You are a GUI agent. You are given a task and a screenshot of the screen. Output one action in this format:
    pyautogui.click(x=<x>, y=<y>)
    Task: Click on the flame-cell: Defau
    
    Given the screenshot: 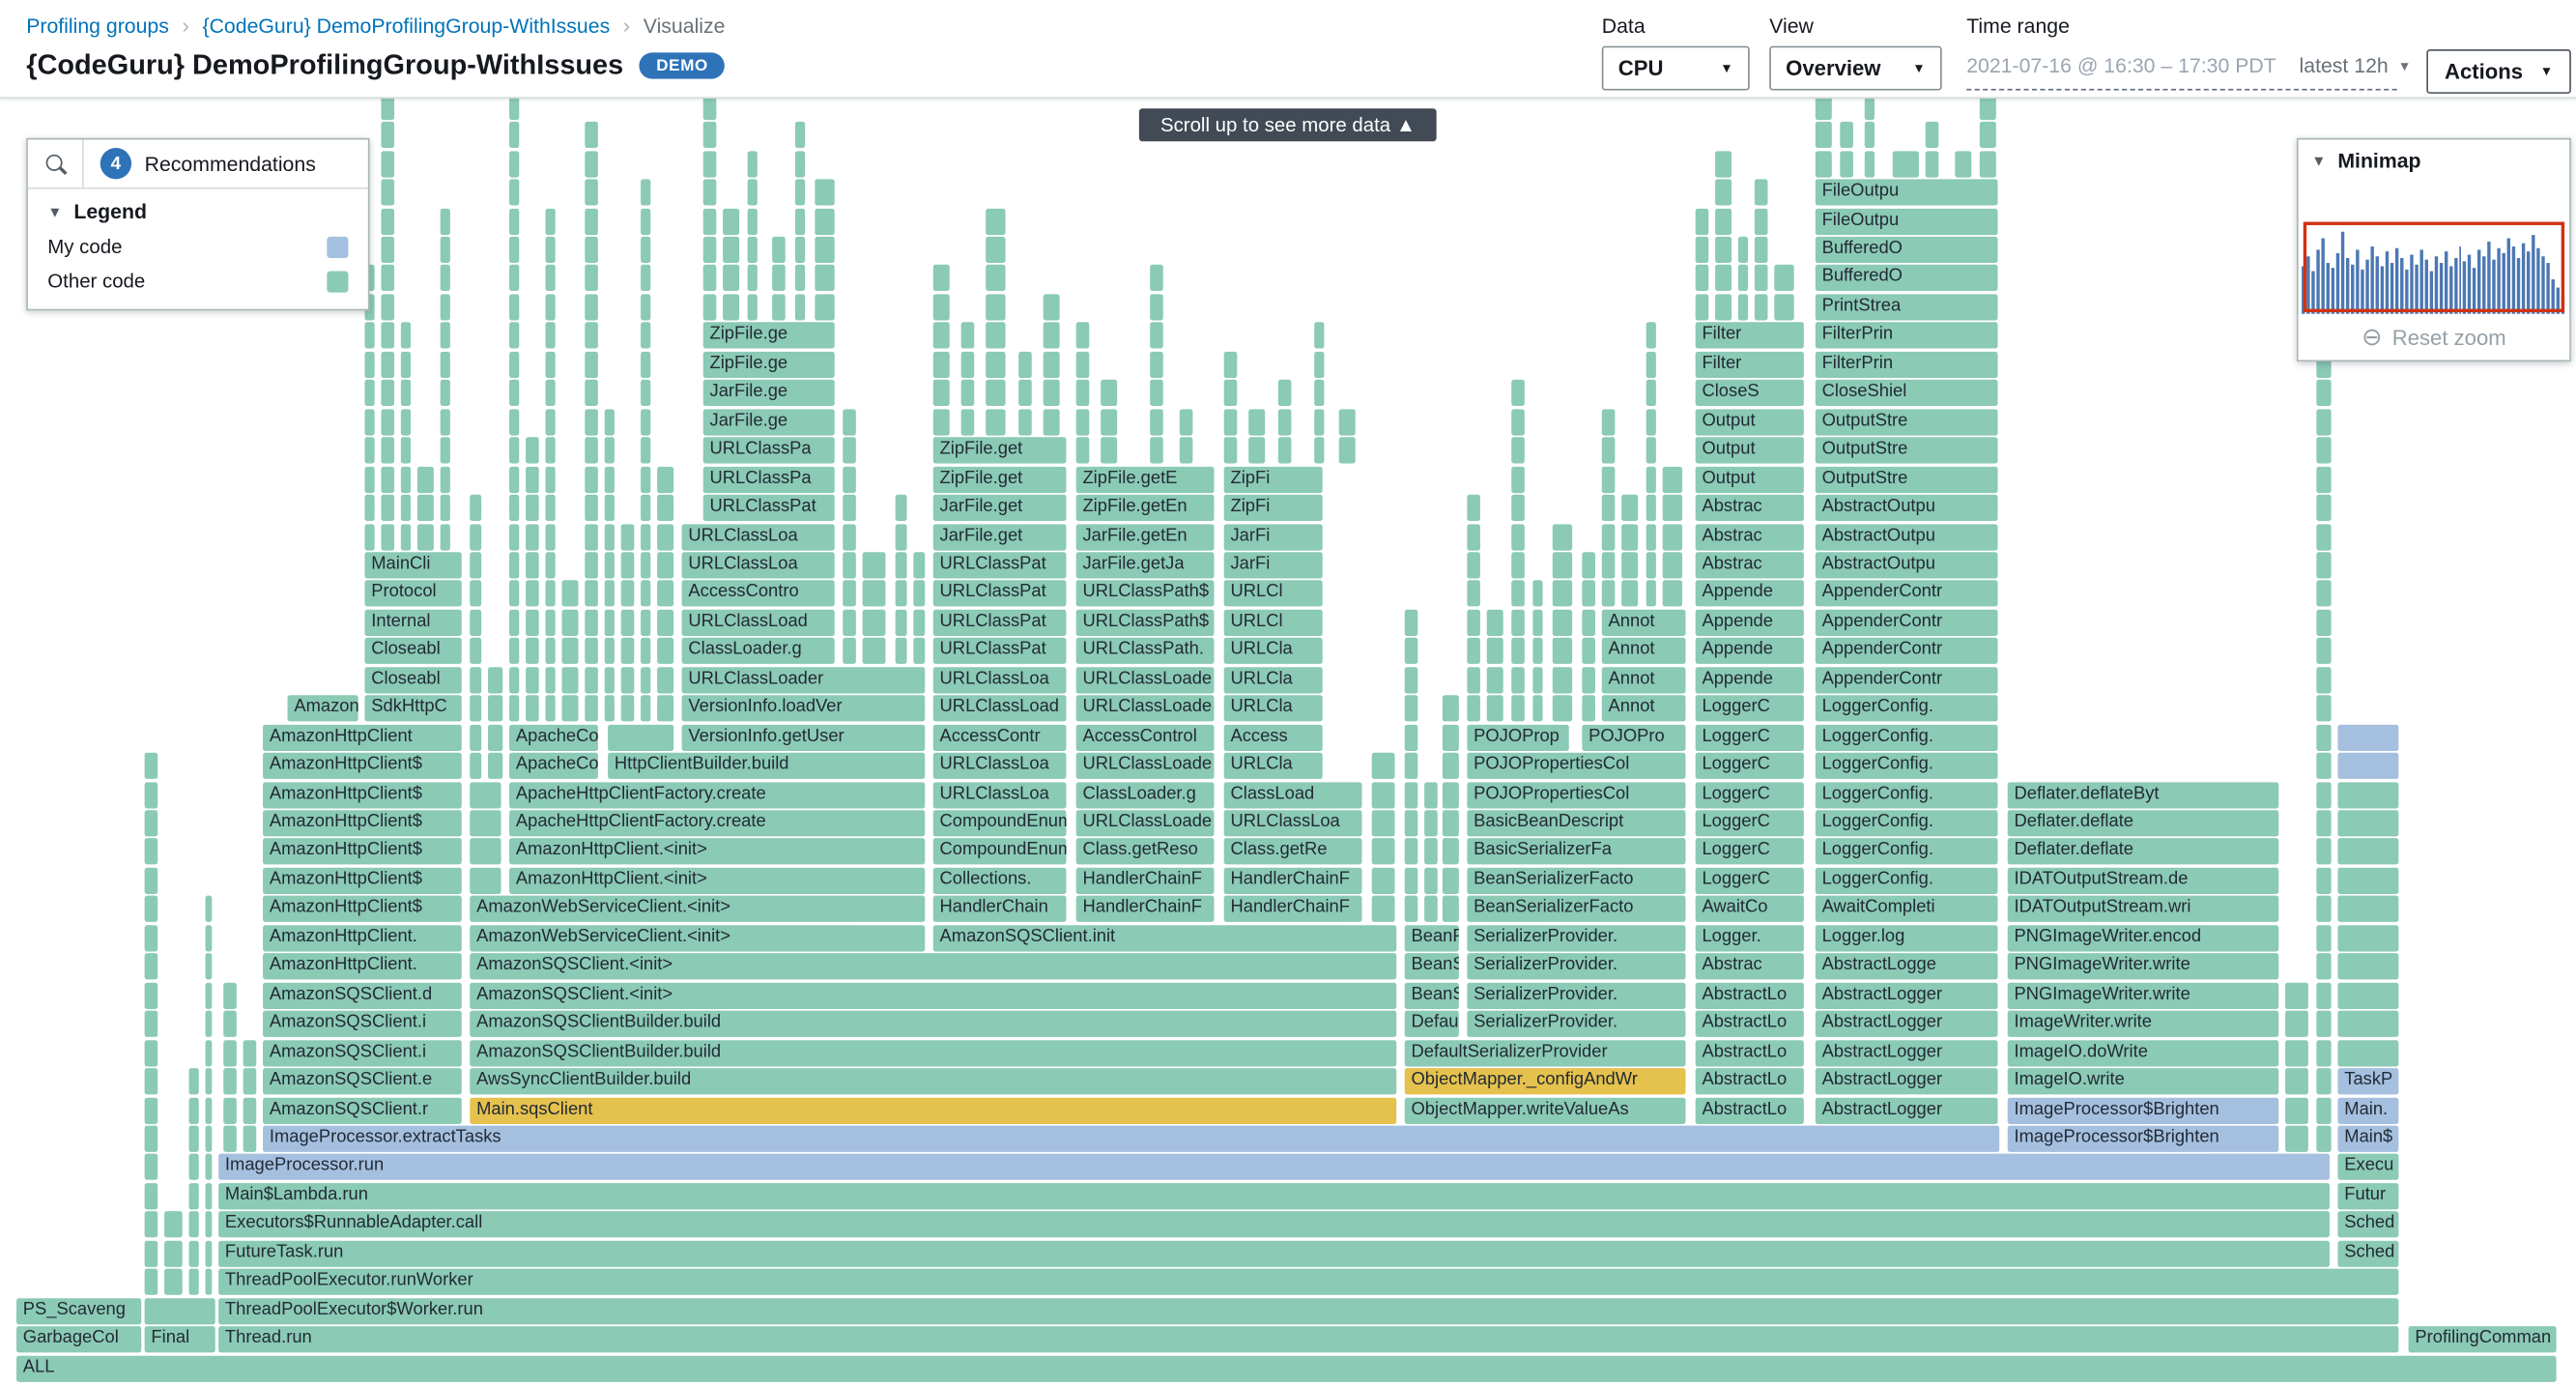 What is the action you would take?
    pyautogui.click(x=1432, y=1024)
    